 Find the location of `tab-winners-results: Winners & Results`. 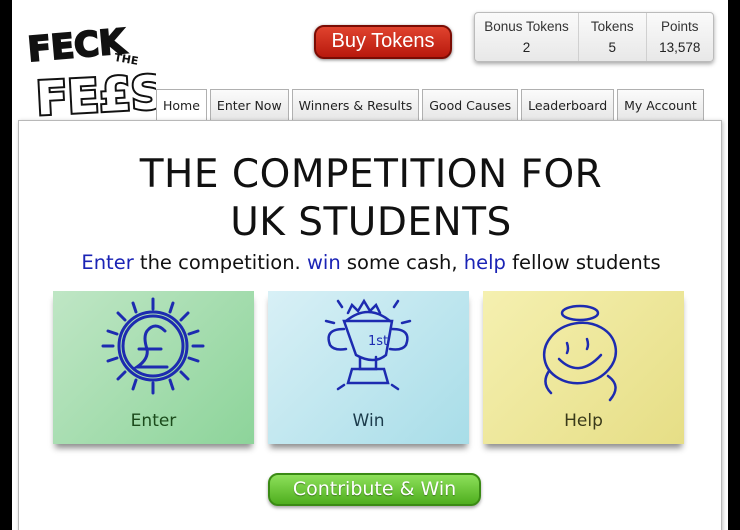

tab-winners-results: Winners & Results is located at coordinates (355, 105).